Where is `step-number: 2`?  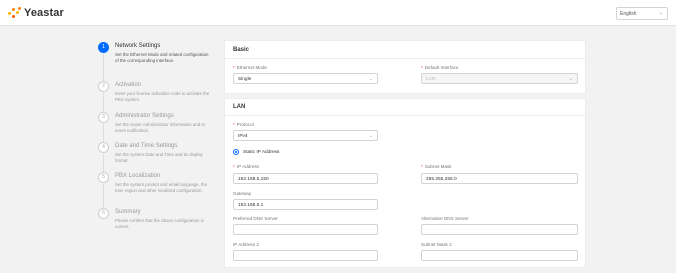 step-number: 2 is located at coordinates (103, 86).